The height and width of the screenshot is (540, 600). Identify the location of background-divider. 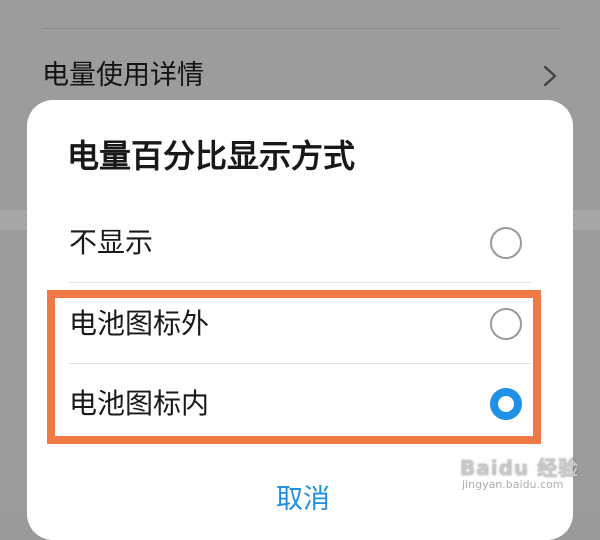
(301, 28).